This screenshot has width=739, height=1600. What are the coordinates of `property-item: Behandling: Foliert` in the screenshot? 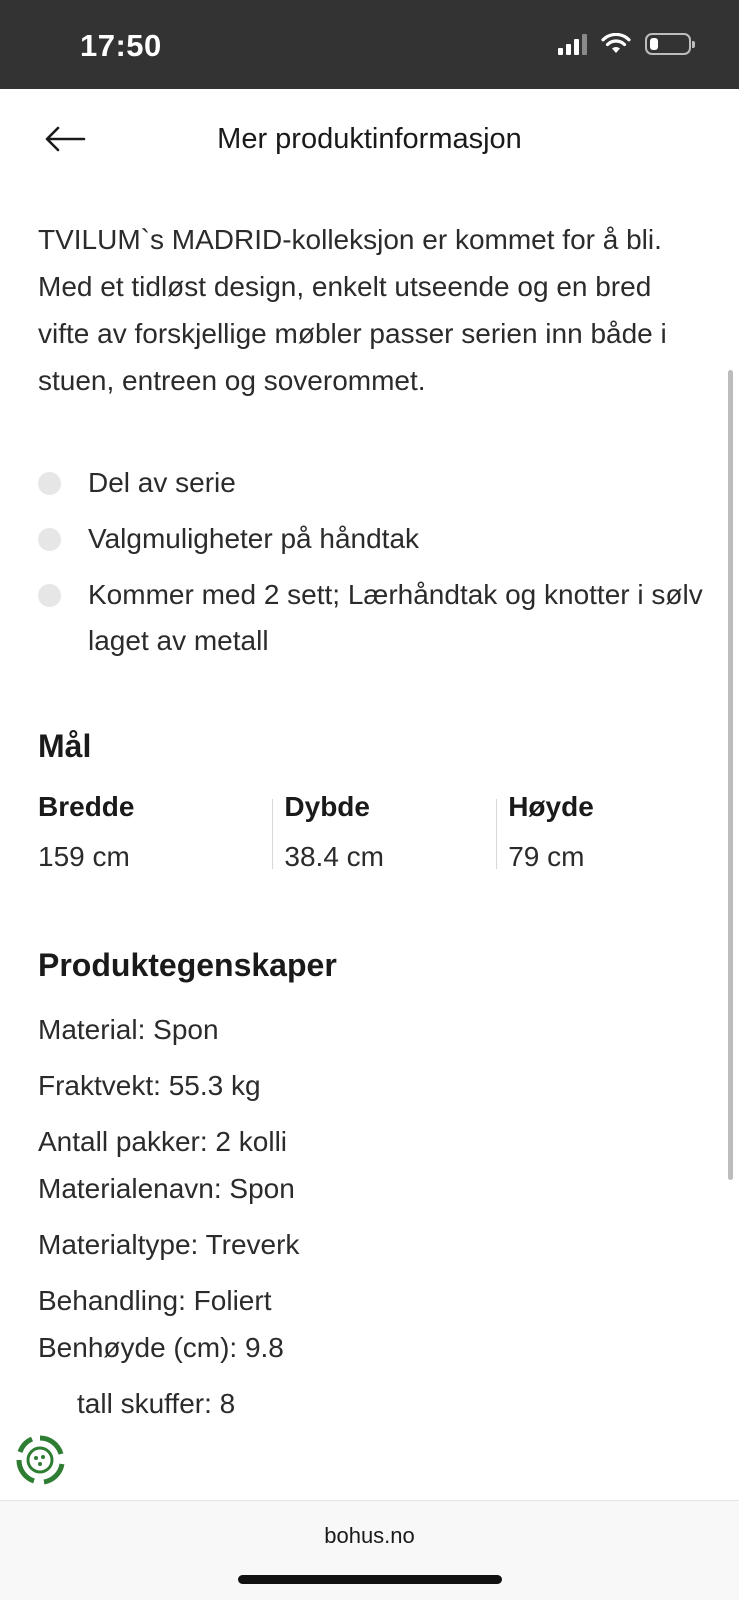 It's located at (155, 1300).